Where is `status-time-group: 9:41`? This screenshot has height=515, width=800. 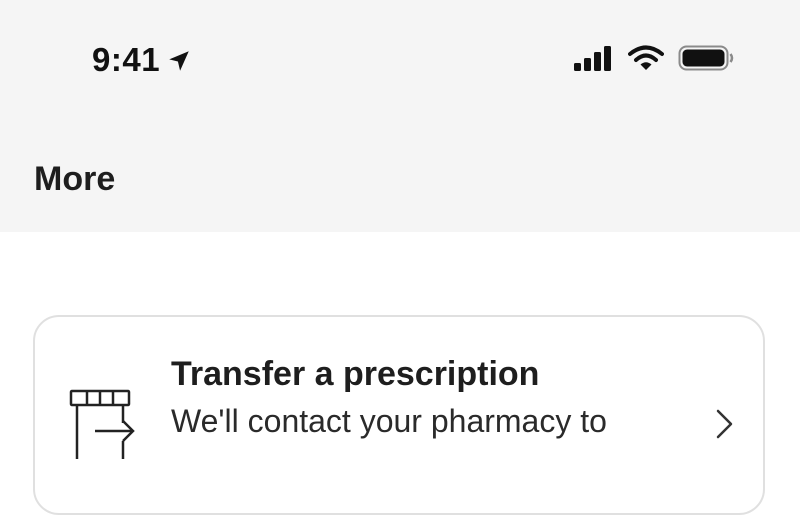
status-time-group: 9:41 is located at coordinates (142, 60).